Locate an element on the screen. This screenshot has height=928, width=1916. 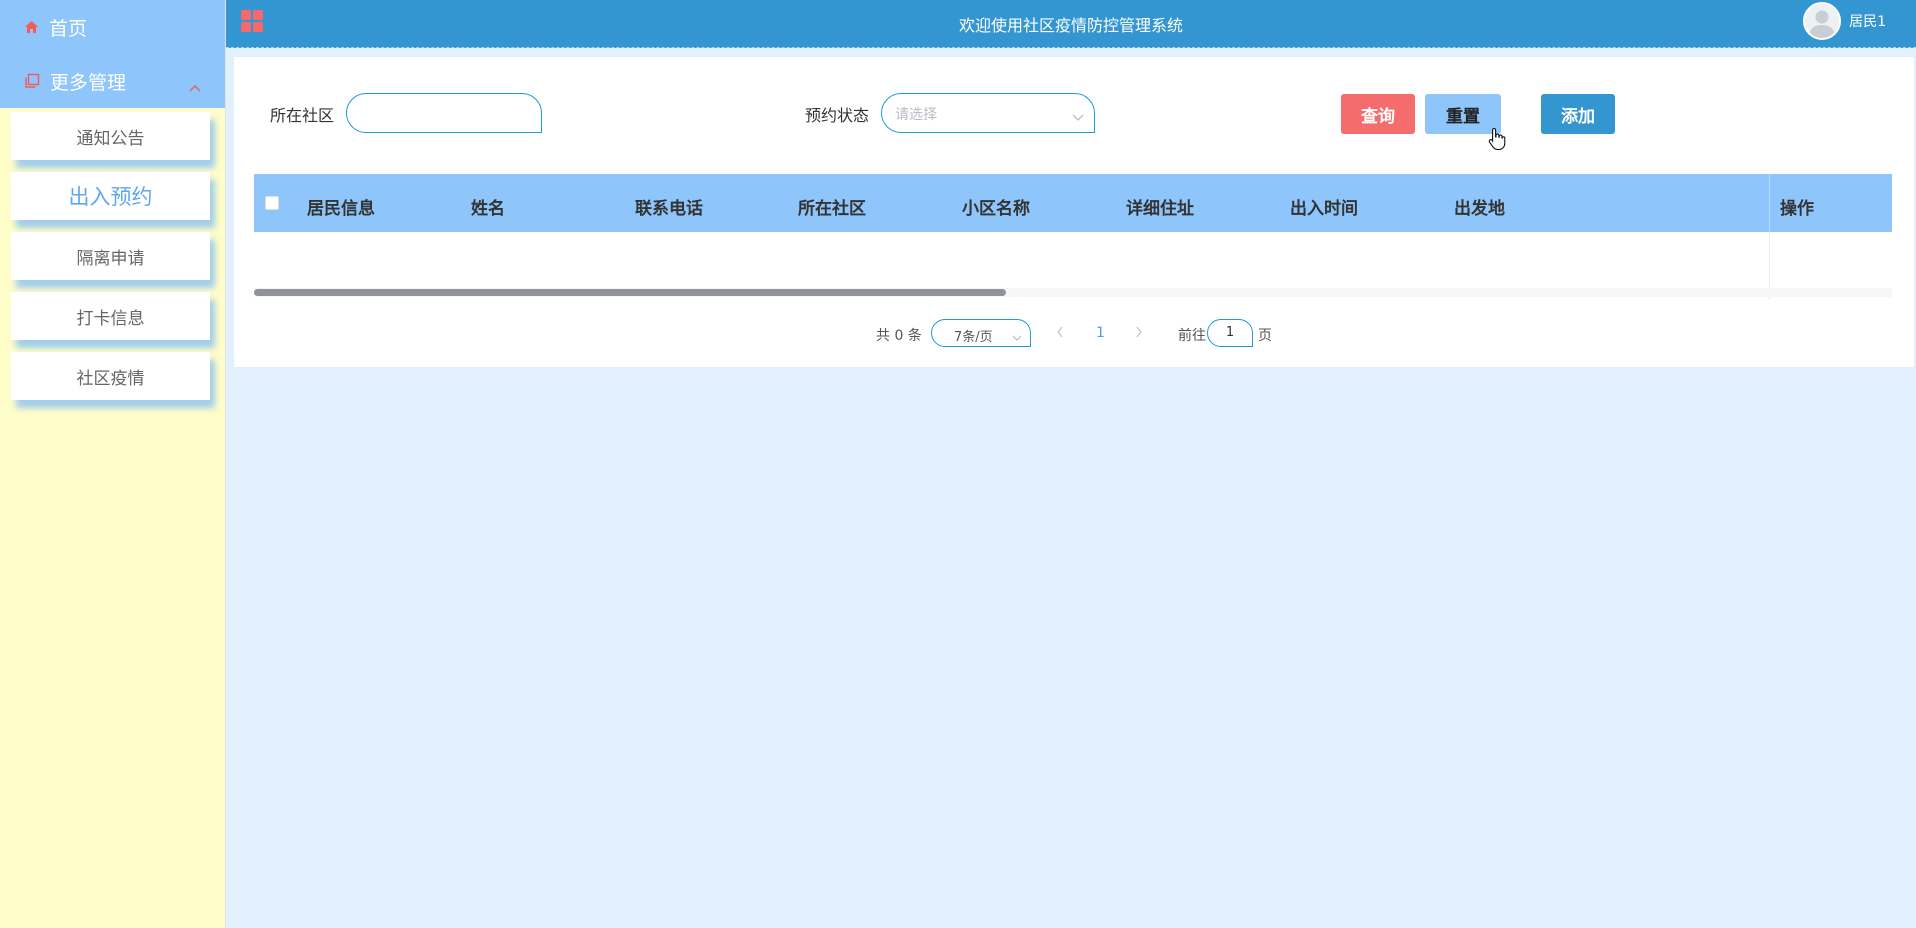
page-size-select: 7条/页 is located at coordinates (981, 333).